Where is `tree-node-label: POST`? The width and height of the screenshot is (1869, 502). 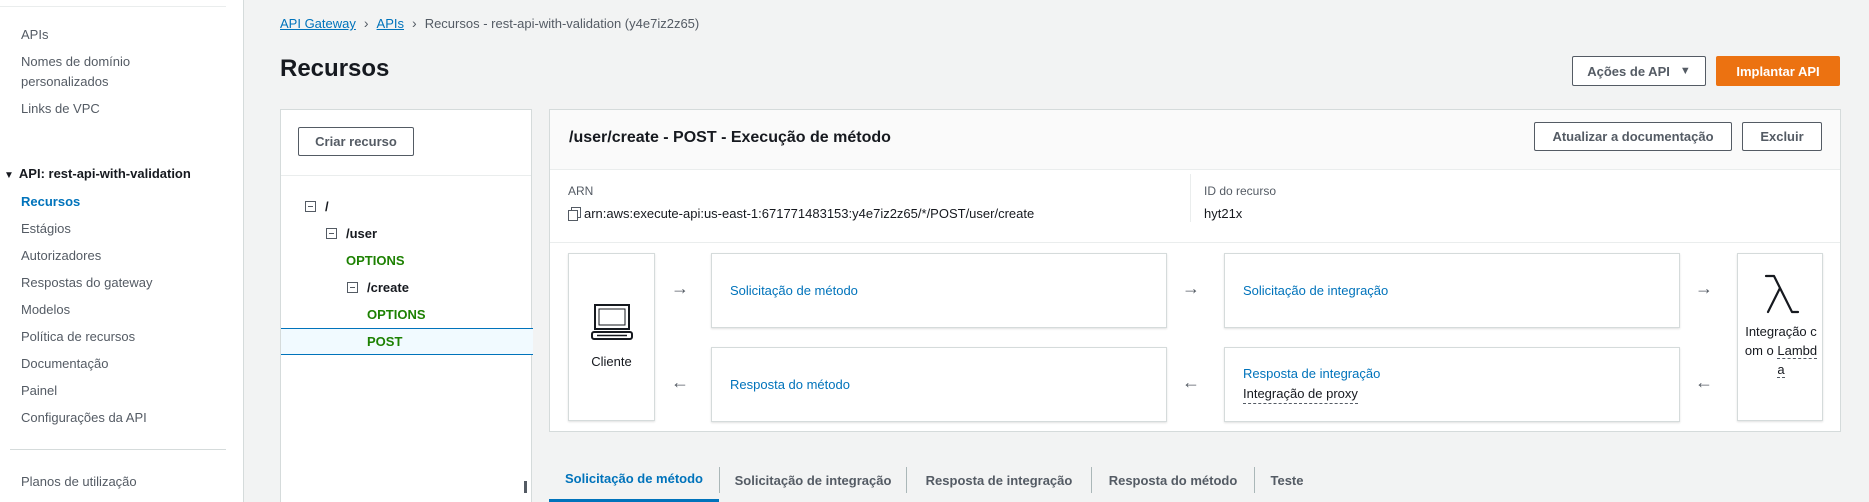
tree-node-label: POST is located at coordinates (385, 341).